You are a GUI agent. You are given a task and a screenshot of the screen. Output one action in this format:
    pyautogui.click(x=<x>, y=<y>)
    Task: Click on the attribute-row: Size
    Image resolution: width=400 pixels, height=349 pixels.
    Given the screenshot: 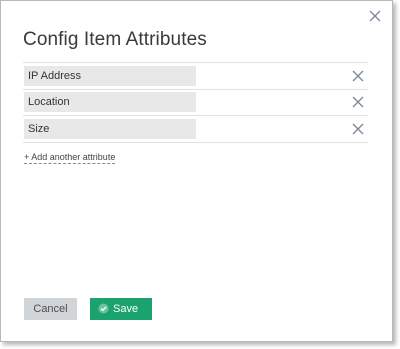 What is the action you would take?
    pyautogui.click(x=195, y=129)
    